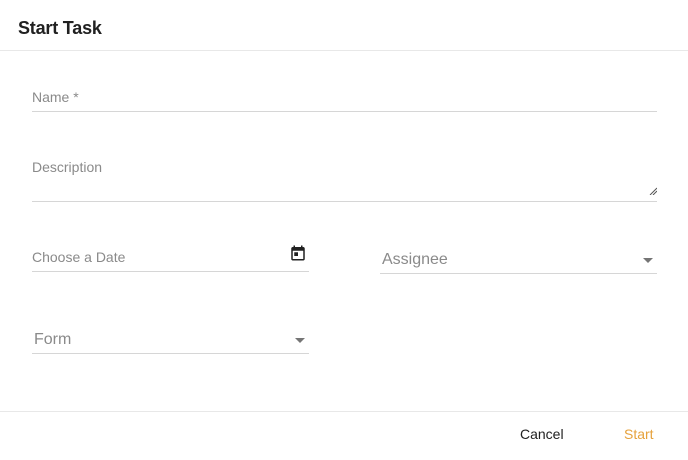 The image size is (688, 460). Describe the element at coordinates (344, 25) in the screenshot. I see `dialog-header: Start Task` at that location.